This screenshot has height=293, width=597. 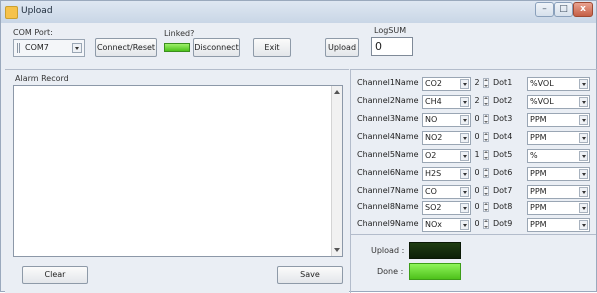 I want to click on dot-label: Dot6, so click(x=503, y=172).